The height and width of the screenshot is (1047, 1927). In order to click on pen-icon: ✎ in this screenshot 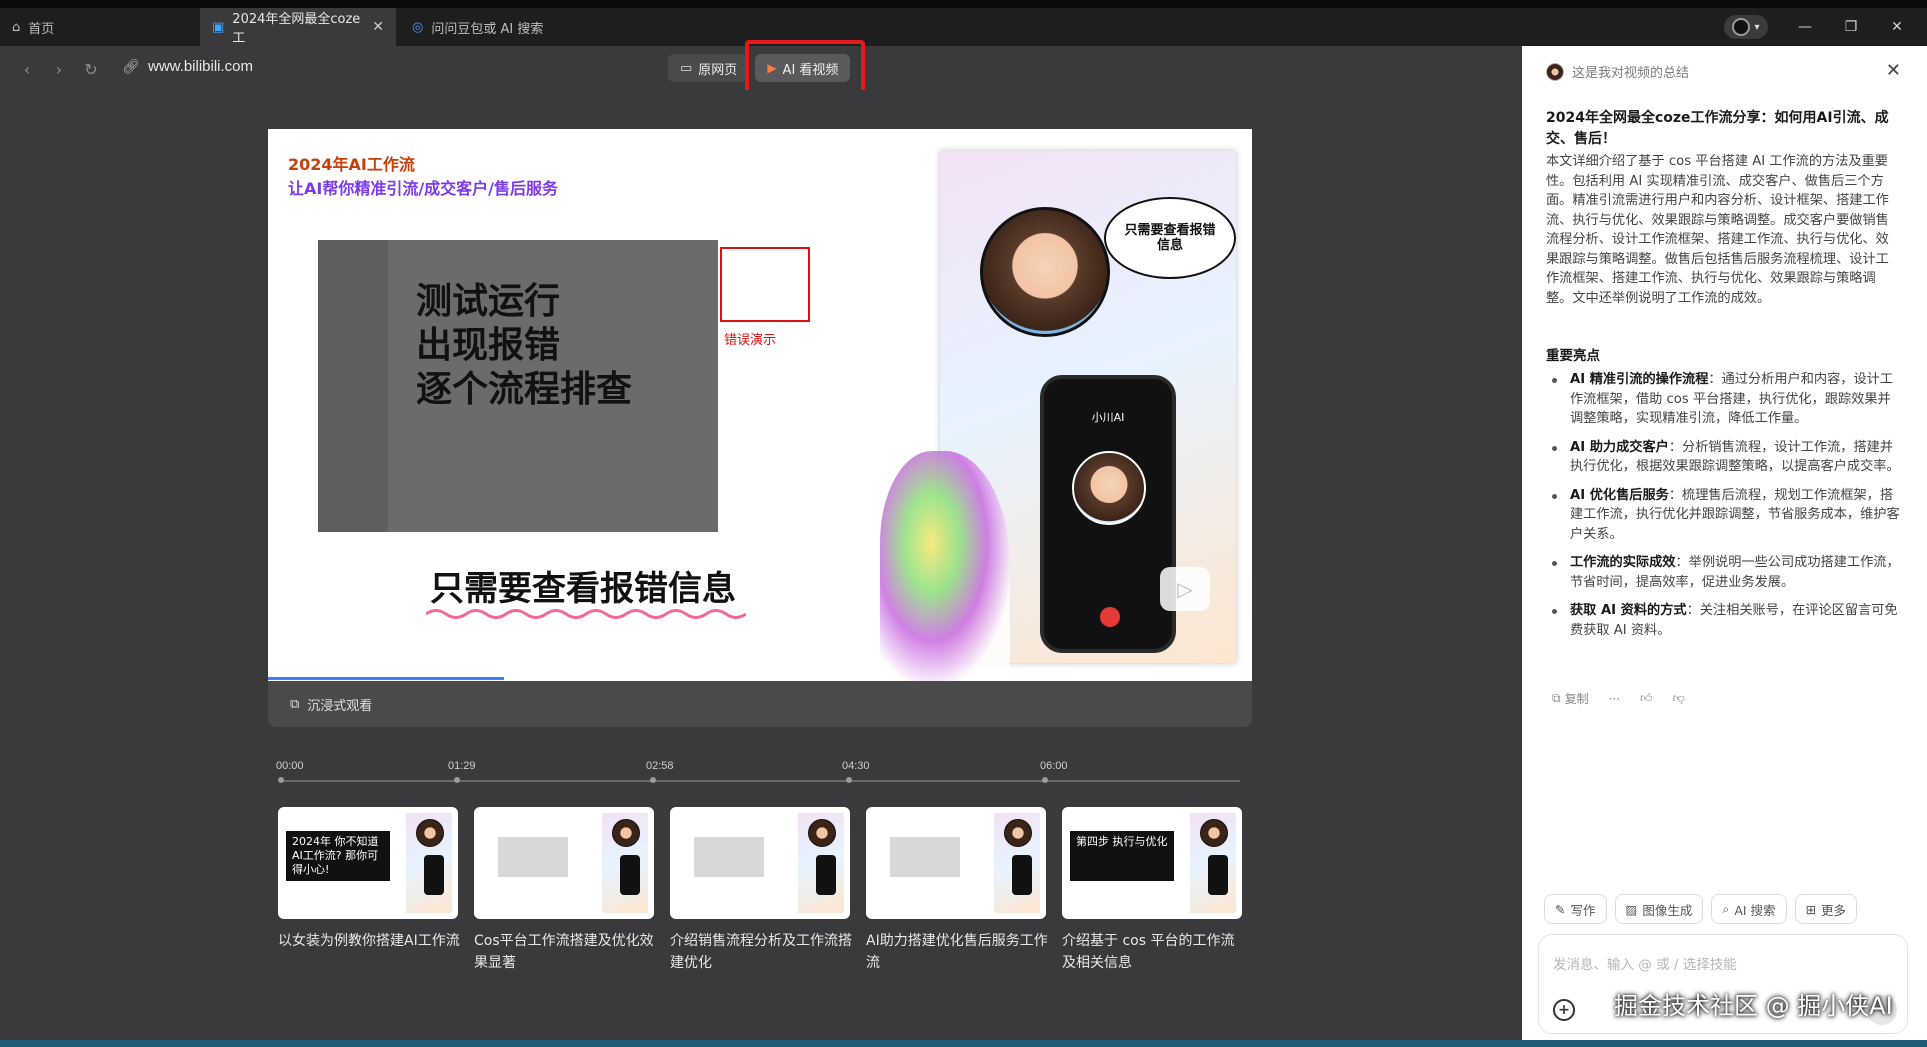, I will do `click(1560, 909)`.